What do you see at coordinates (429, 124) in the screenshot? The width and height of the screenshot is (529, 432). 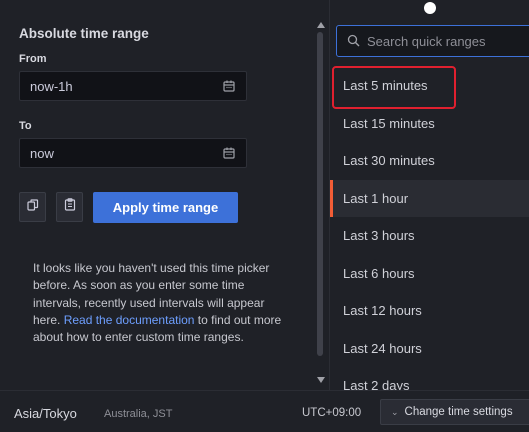 I see `quick-range-item: Last 15 minutes` at bounding box center [429, 124].